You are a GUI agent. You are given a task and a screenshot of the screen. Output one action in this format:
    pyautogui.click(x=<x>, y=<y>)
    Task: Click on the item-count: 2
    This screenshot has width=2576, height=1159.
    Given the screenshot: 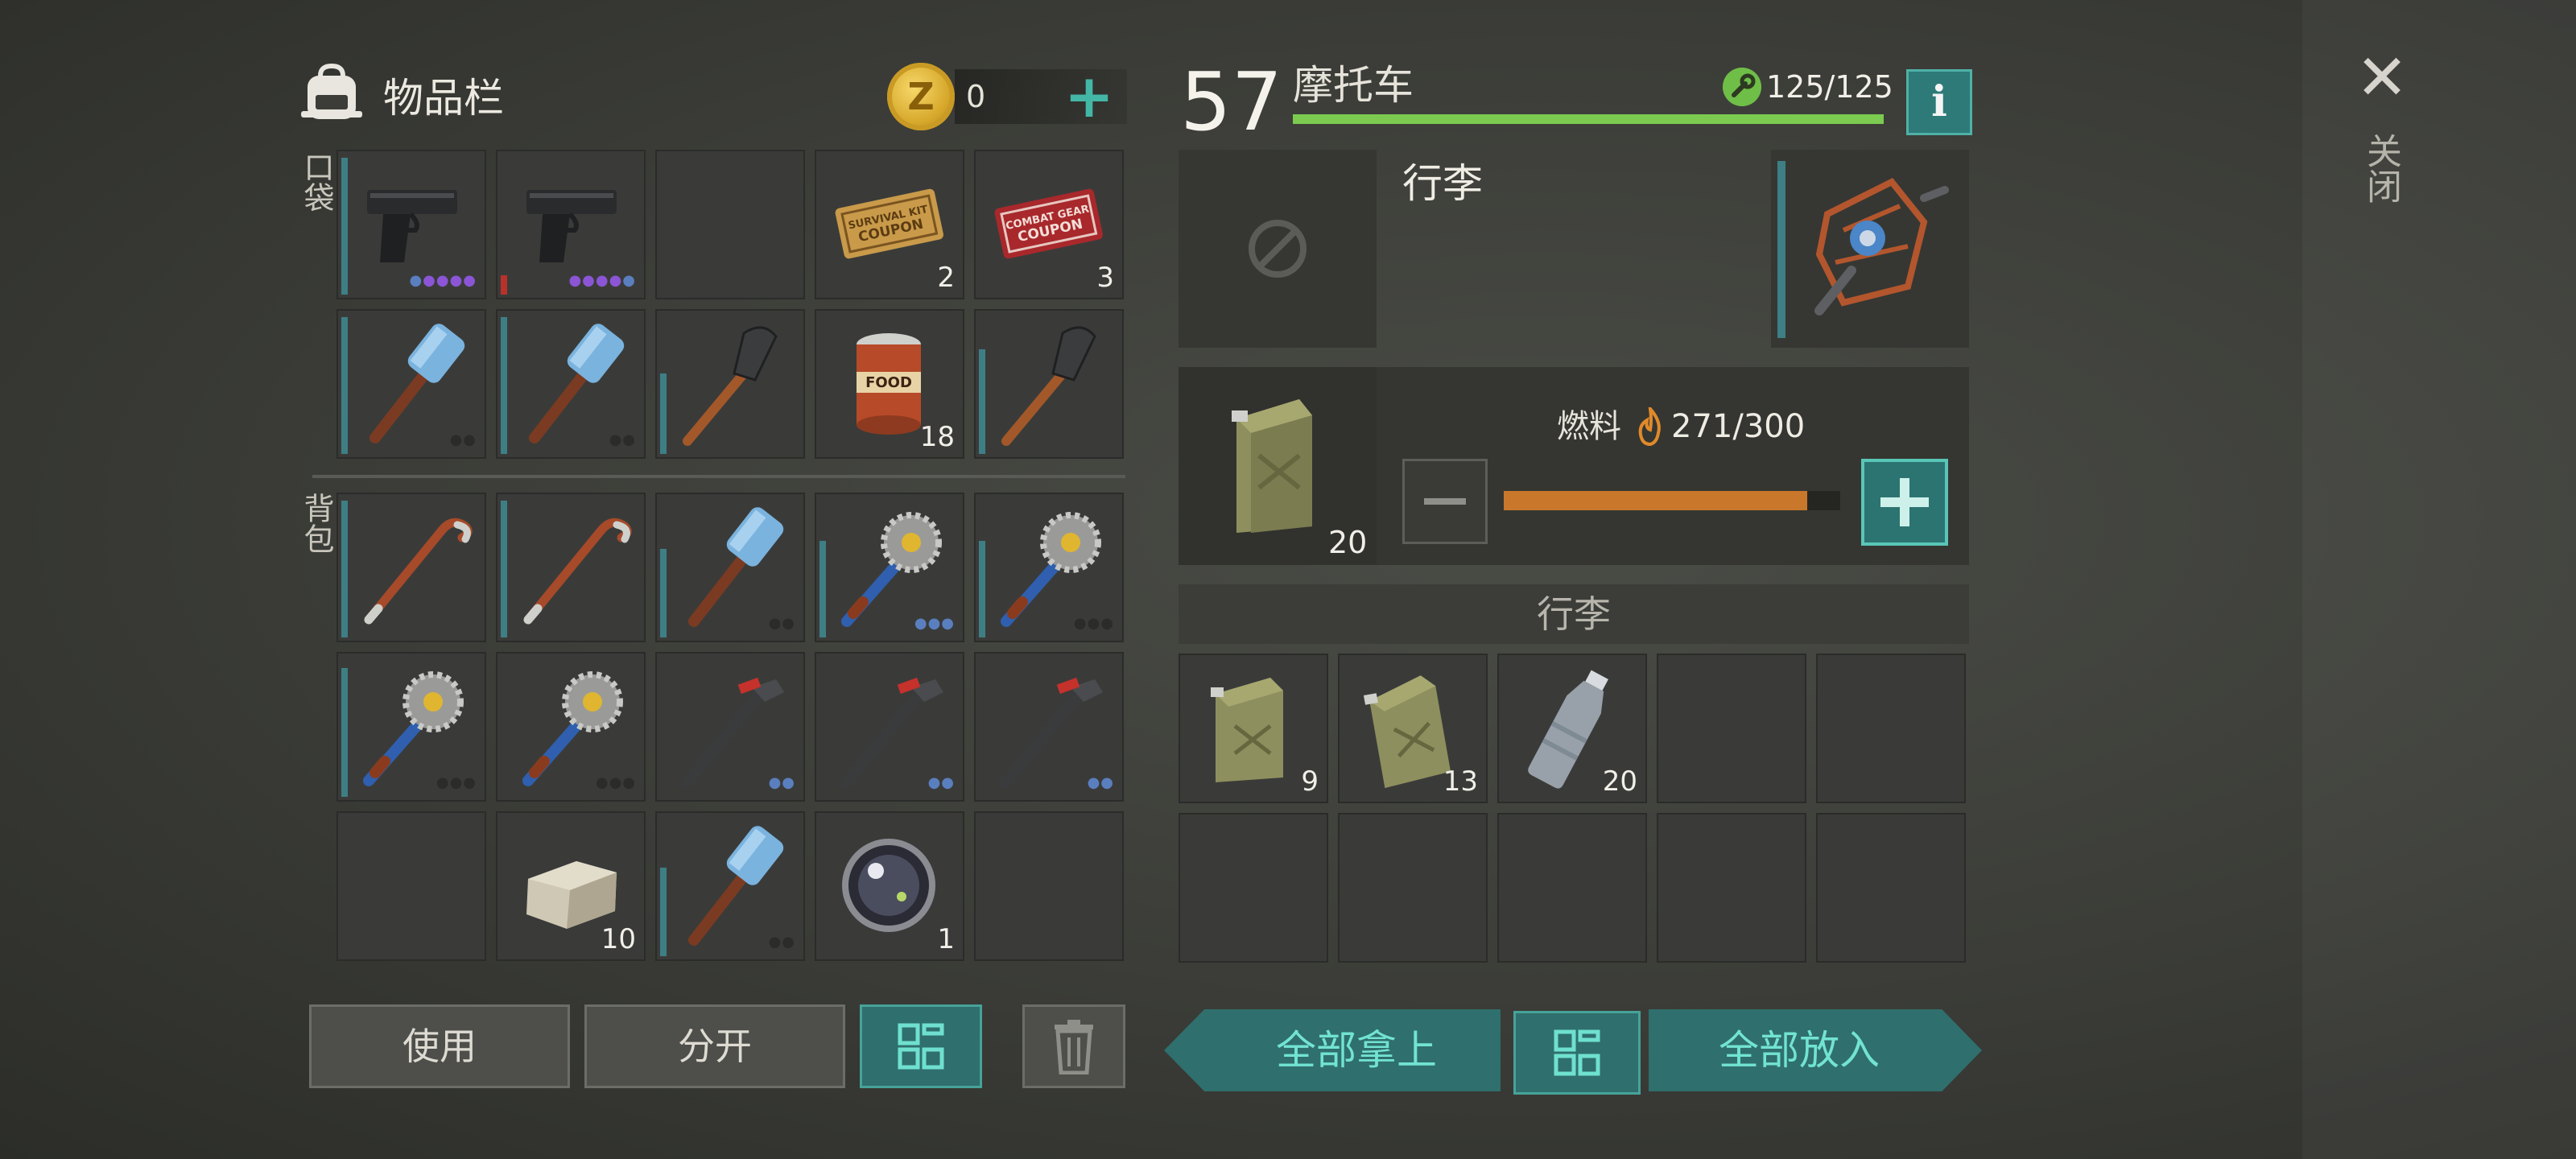 What is the action you would take?
    pyautogui.click(x=946, y=278)
    